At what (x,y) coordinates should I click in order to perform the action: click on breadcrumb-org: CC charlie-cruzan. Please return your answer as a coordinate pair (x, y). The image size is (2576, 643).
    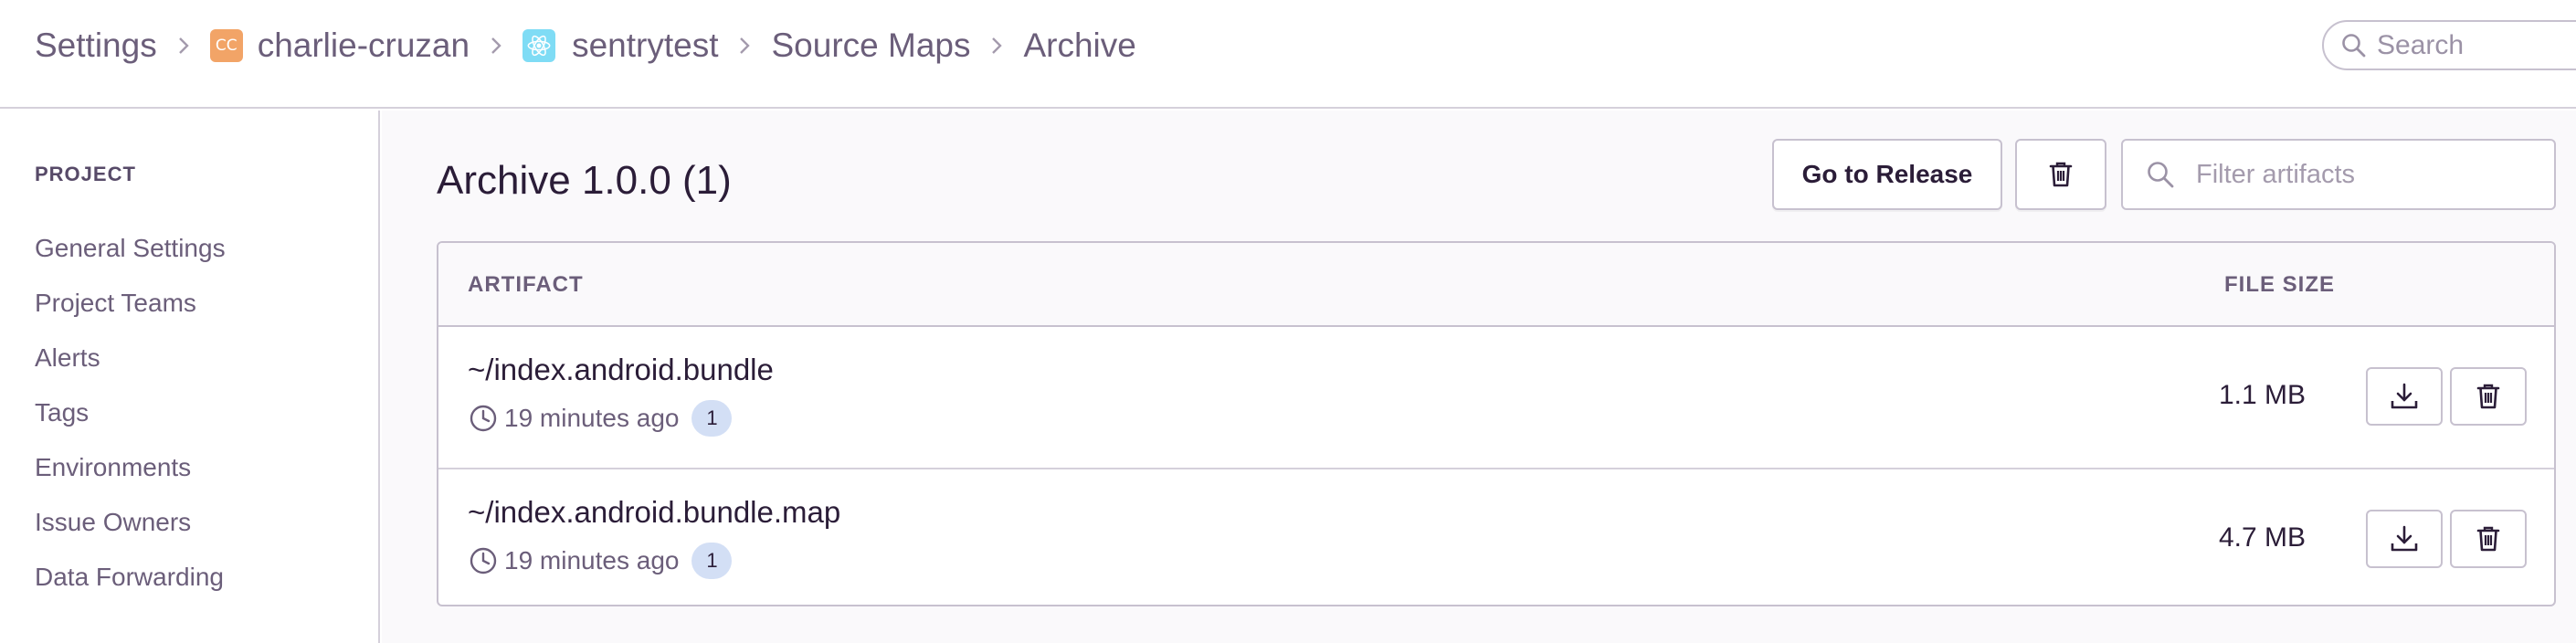
    Looking at the image, I should click on (339, 45).